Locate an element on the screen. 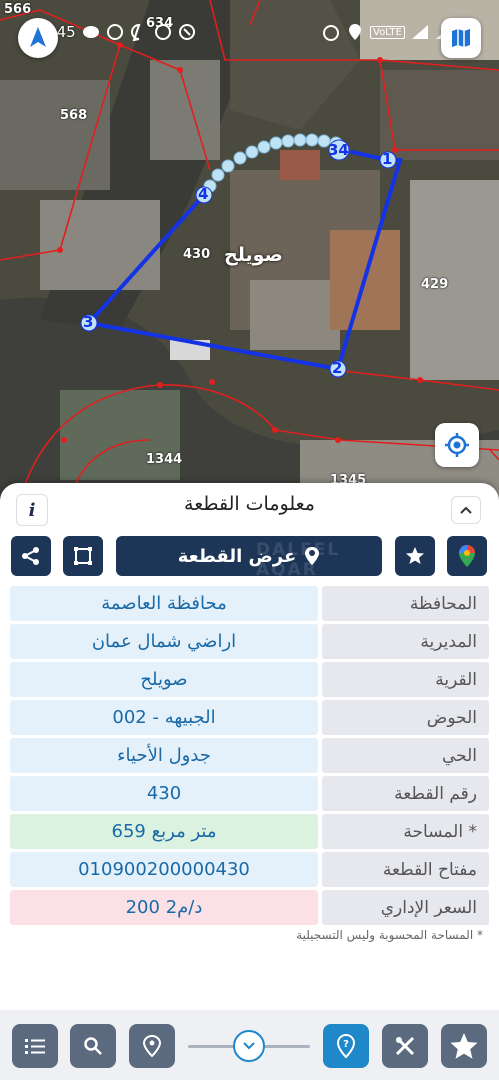 This screenshot has width=499, height=1080. governorate-value: محافظة العاصمة is located at coordinates (164, 603).